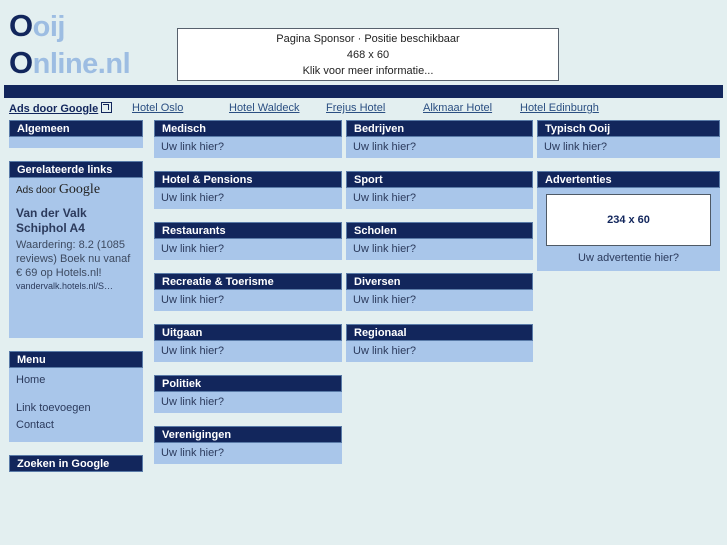  Describe the element at coordinates (248, 198) in the screenshot. I see `category-body-hotel-pensions: Uw link hier?` at that location.